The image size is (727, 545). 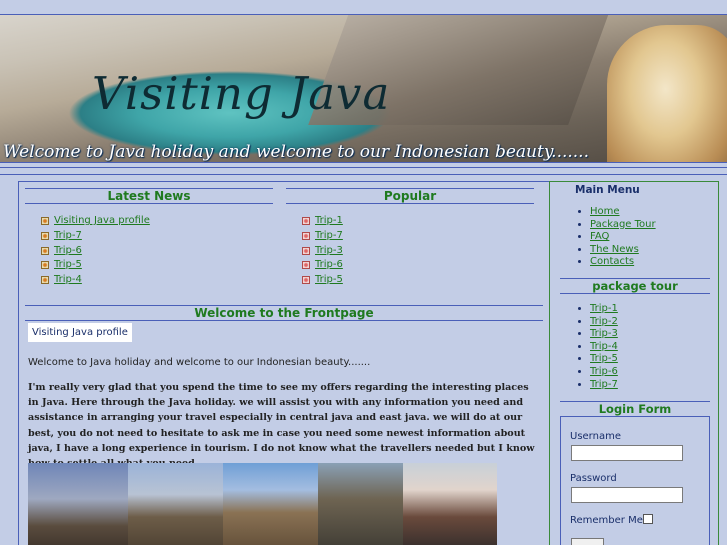 I want to click on username-field, so click(x=627, y=453).